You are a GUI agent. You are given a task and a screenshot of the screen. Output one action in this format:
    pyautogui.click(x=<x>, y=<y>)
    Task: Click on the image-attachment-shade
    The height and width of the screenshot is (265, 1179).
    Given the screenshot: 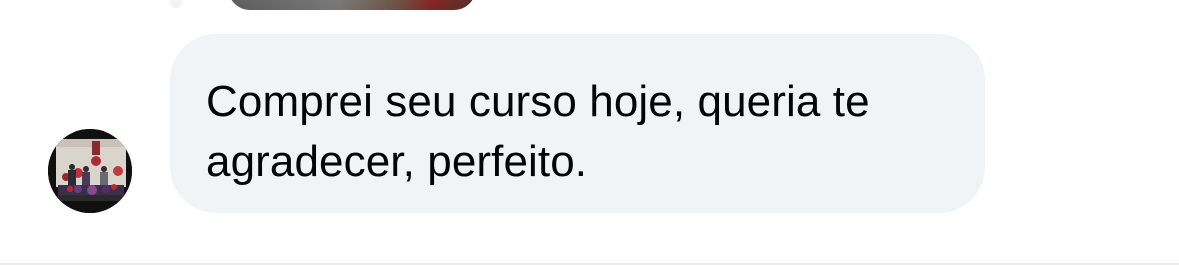 What is the action you would take?
    pyautogui.click(x=352, y=5)
    